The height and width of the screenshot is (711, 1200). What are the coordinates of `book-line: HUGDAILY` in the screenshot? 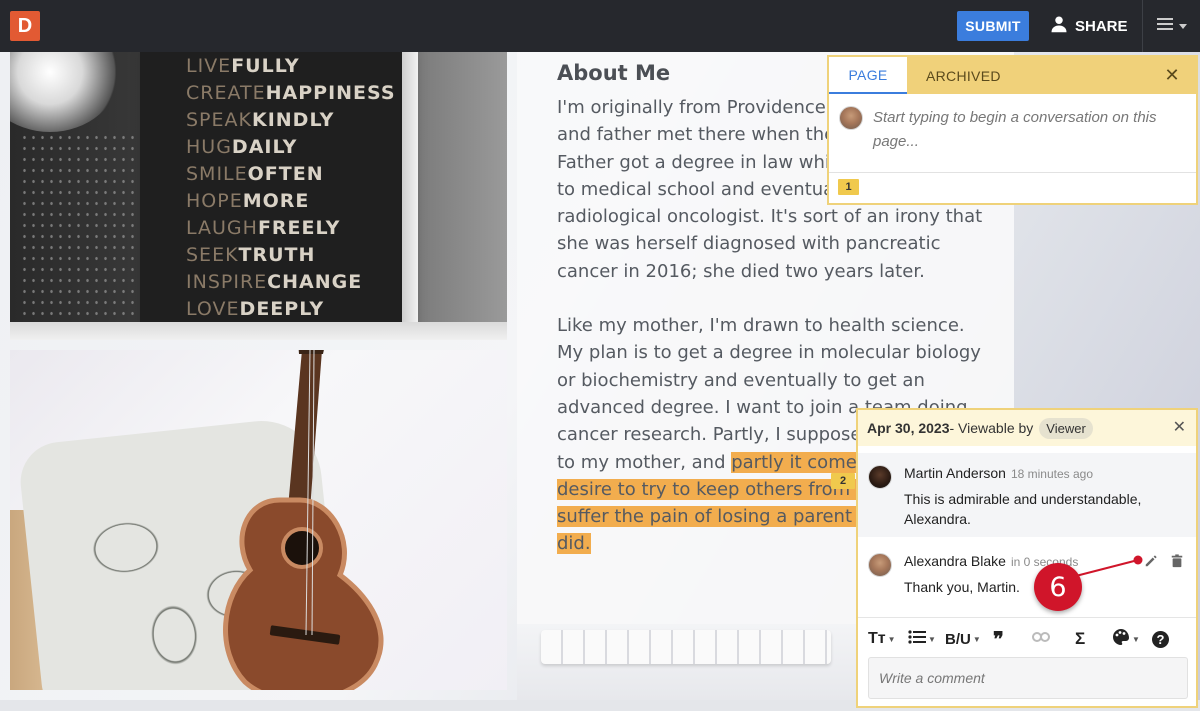 It's located at (242, 147).